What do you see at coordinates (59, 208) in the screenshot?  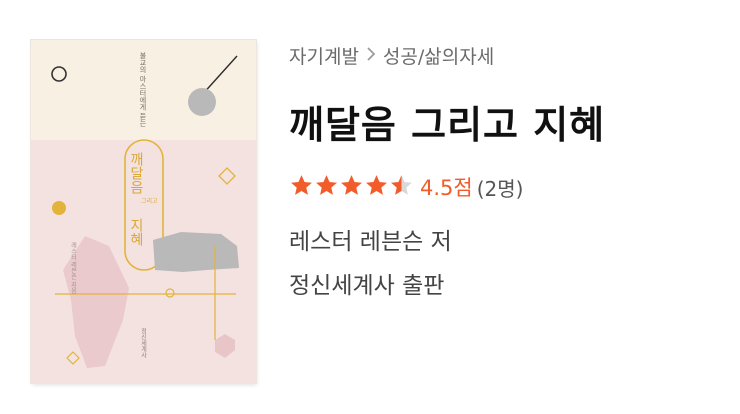 I see `cover-yellow-dot` at bounding box center [59, 208].